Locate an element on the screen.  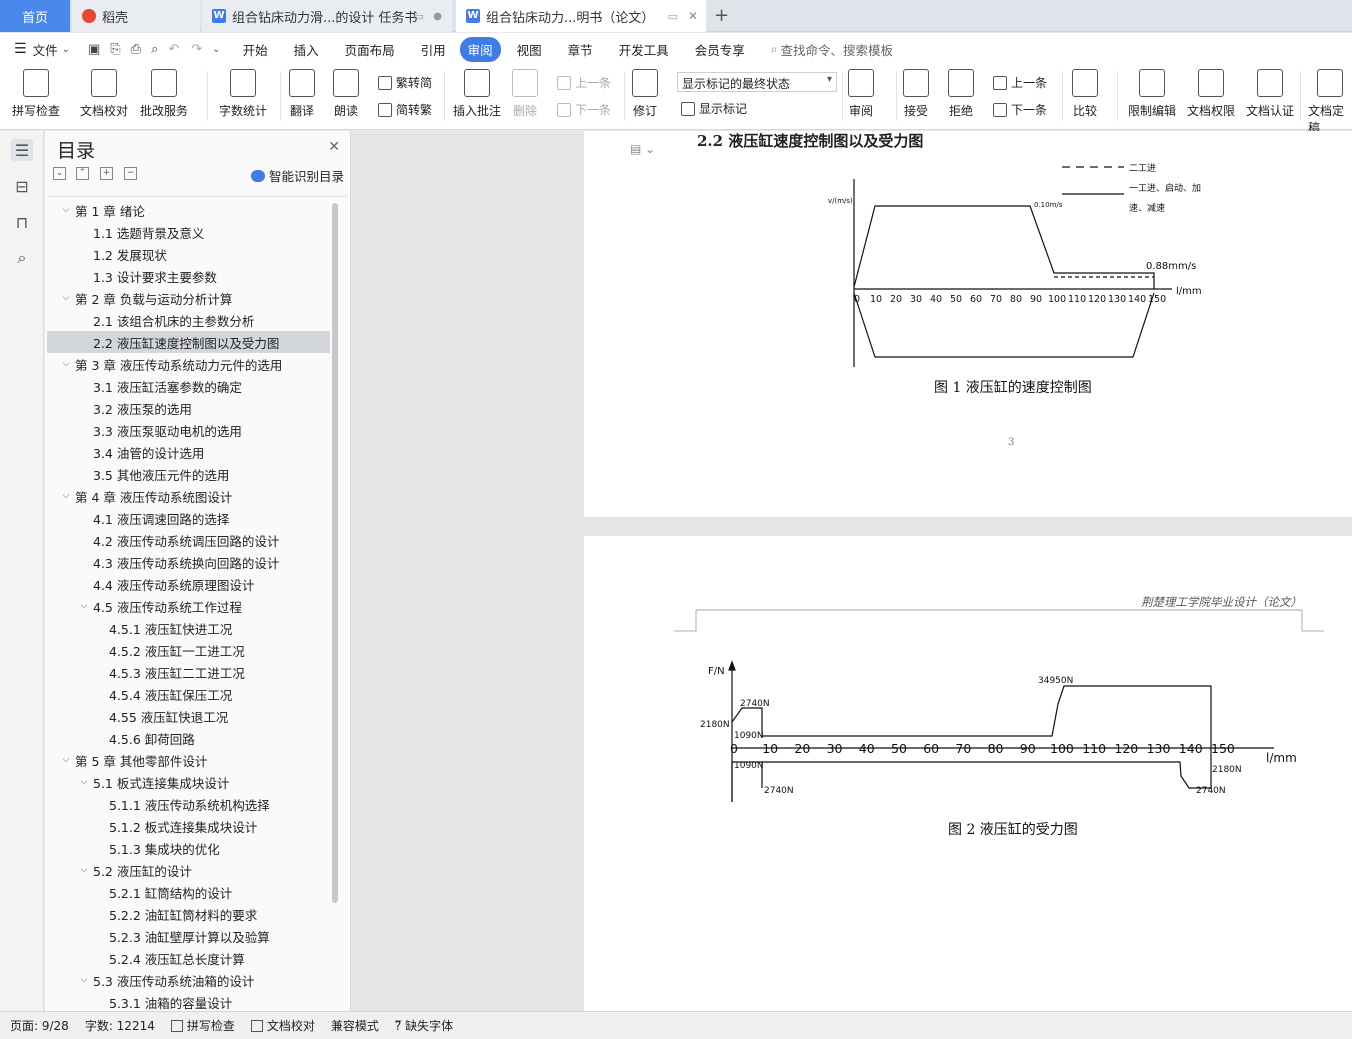
restrict-editing-button: 限制编辑 is located at coordinates (1152, 94).